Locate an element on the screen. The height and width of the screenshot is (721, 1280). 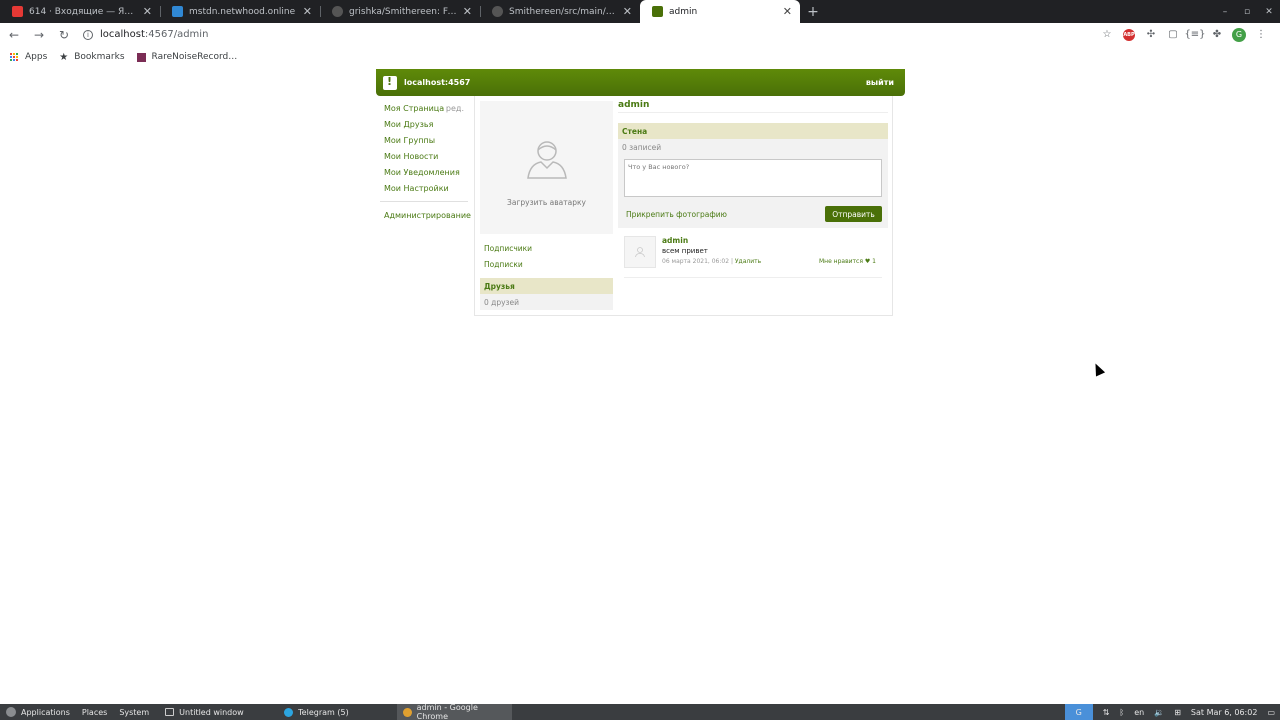
like-button: Мне нравится ♥ 1 is located at coordinates (847, 261).